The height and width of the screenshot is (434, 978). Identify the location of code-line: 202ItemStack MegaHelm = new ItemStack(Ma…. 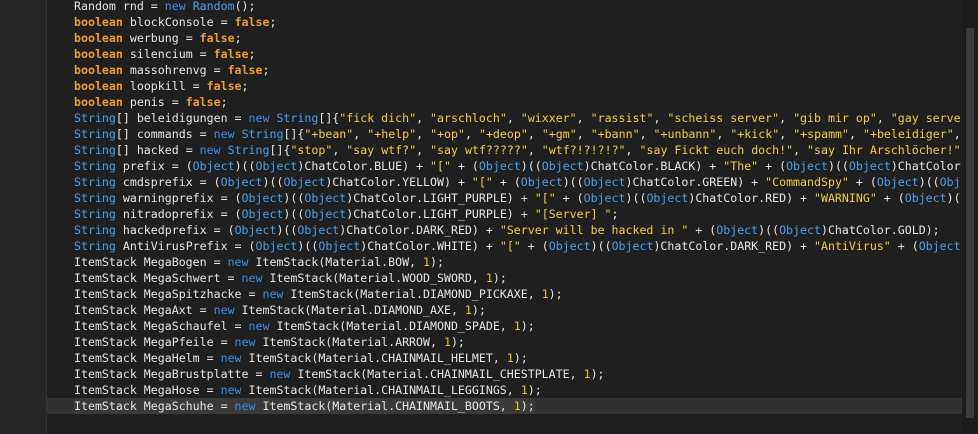
(504, 358).